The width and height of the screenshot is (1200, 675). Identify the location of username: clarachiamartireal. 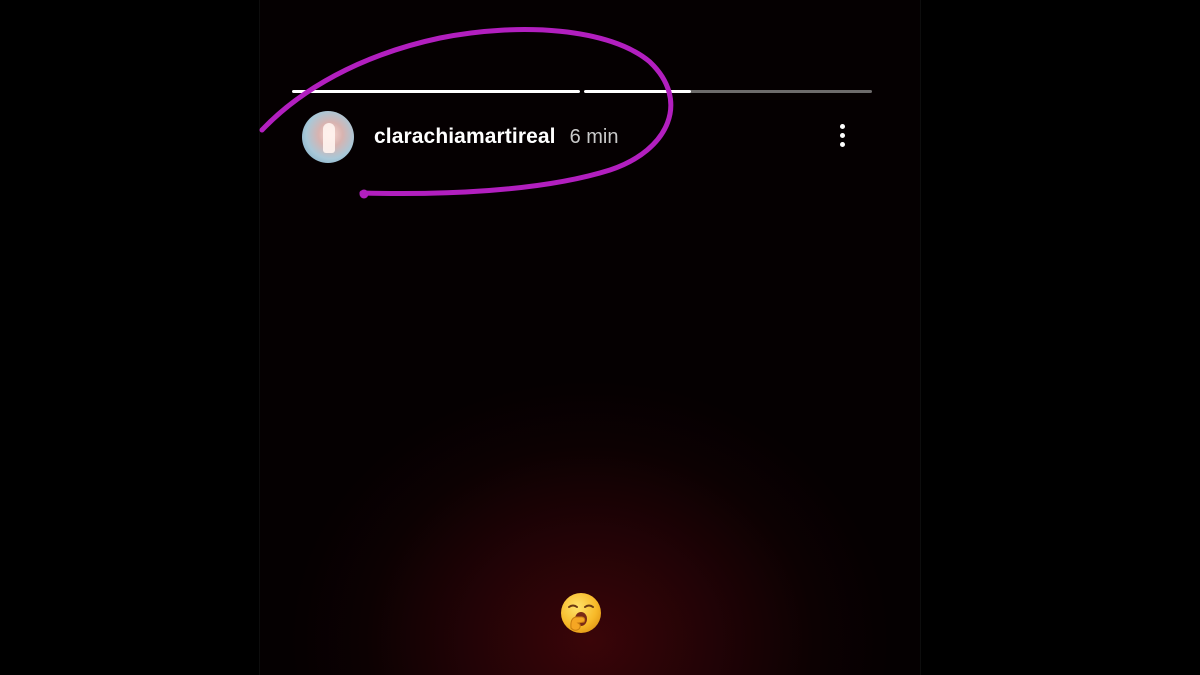
(465, 137).